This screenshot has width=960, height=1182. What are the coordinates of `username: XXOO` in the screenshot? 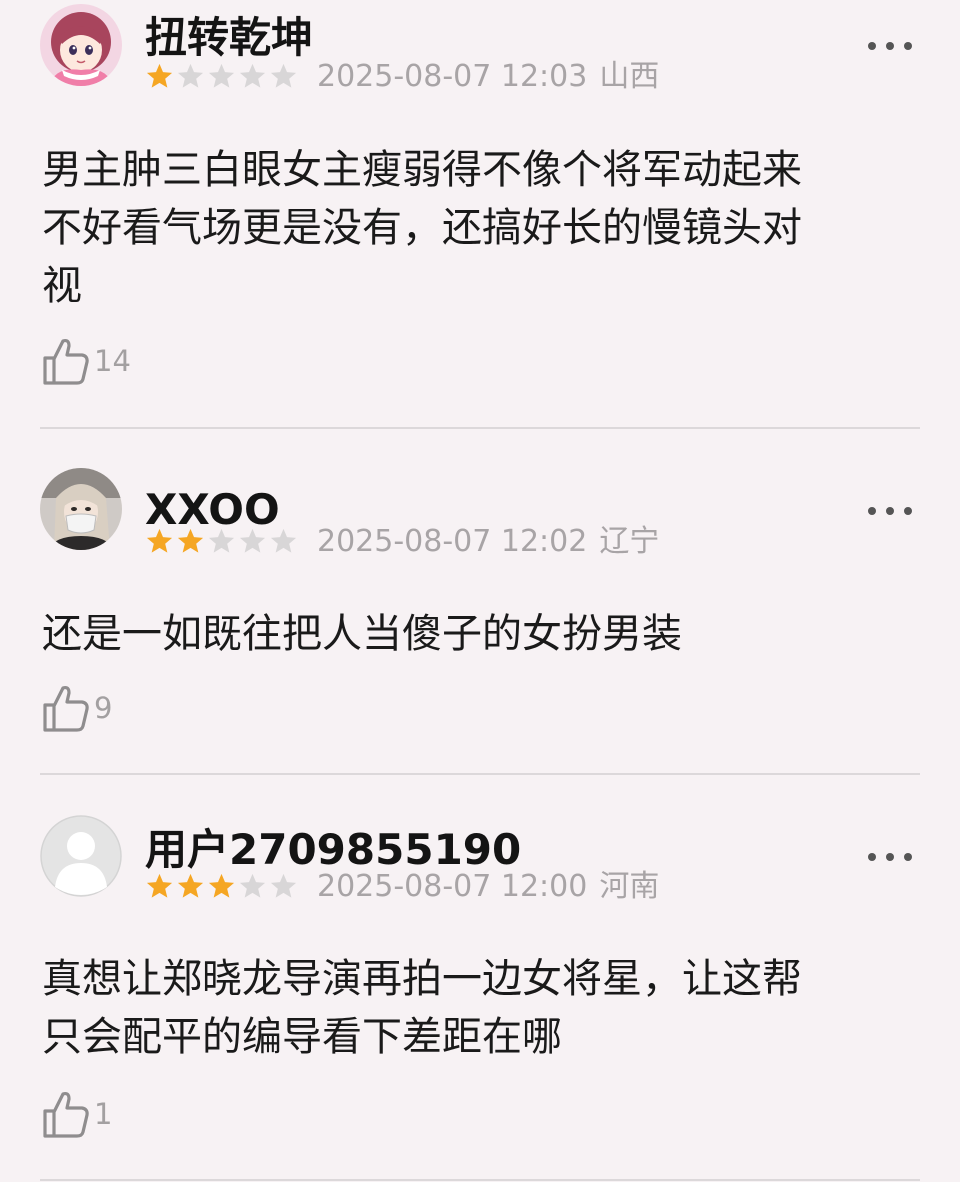 It's located at (212, 510).